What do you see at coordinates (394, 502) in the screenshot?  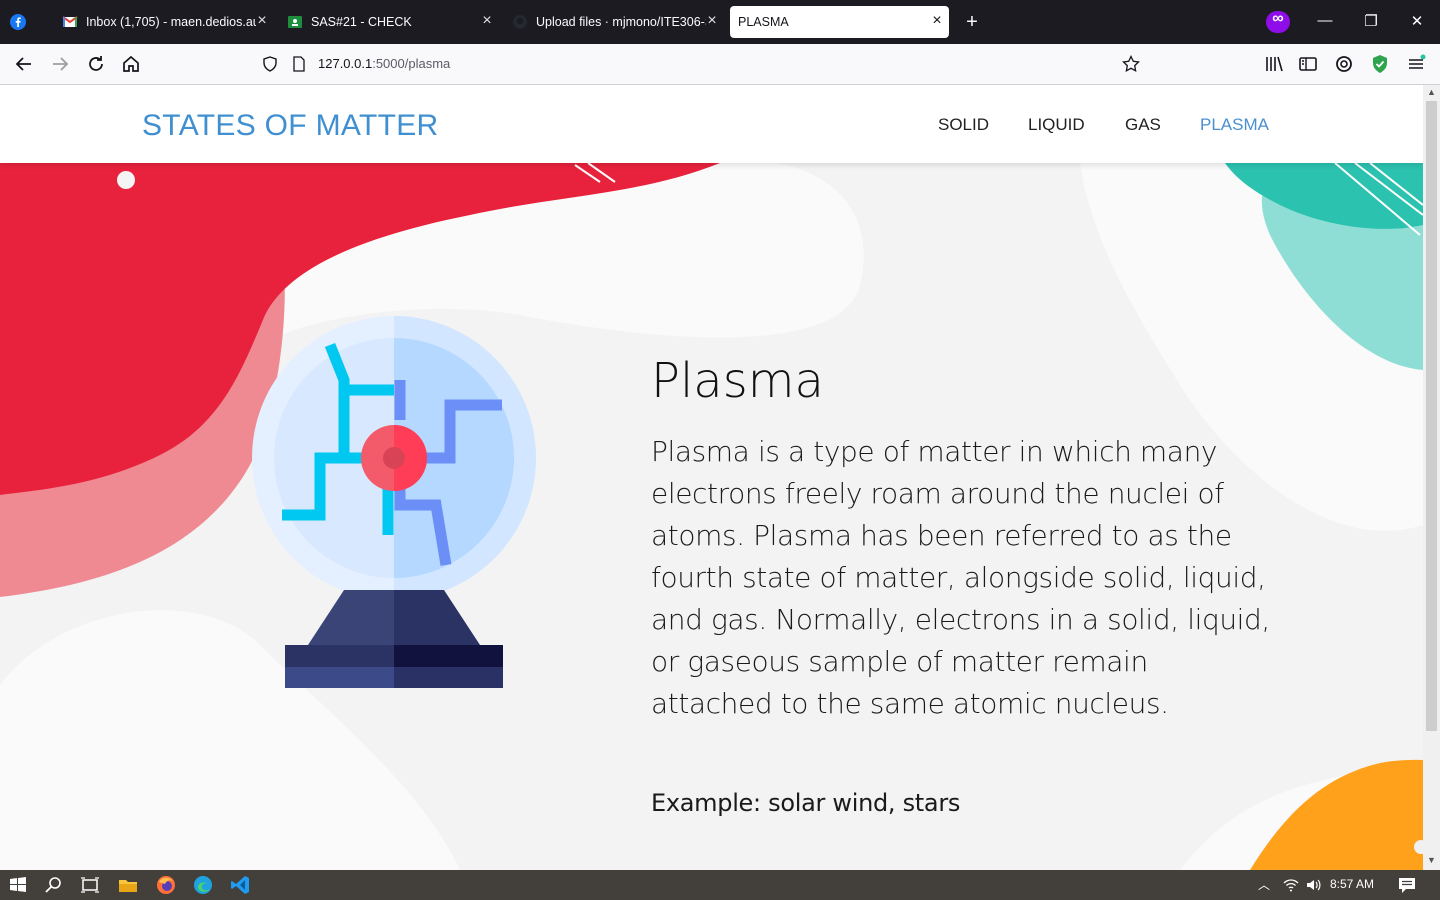 I see `plasma-ball-illustration` at bounding box center [394, 502].